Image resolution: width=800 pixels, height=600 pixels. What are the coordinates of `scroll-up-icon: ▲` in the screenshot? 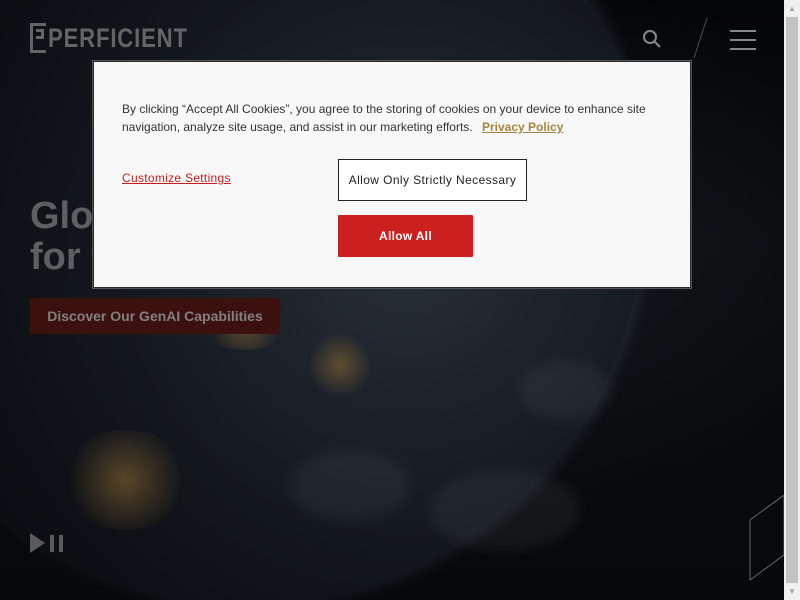 It's located at (792, 8).